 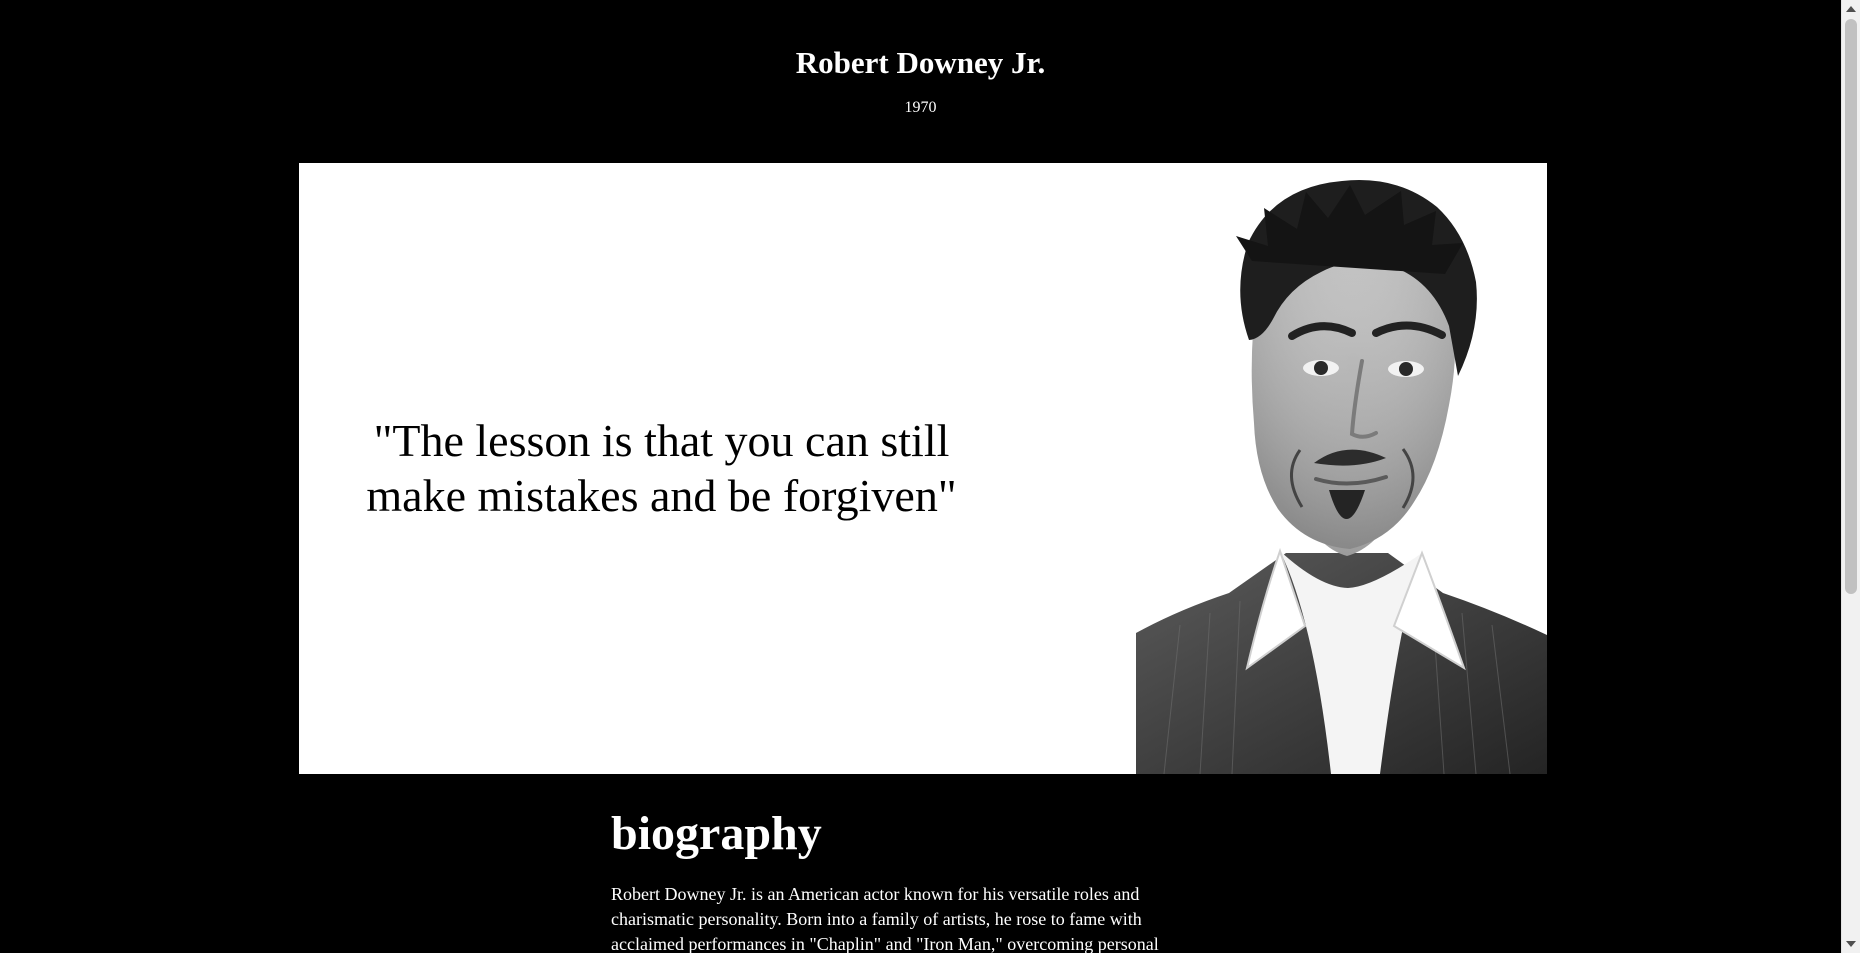 What do you see at coordinates (920, 62) in the screenshot?
I see `page-title: Robert Downey Jr.` at bounding box center [920, 62].